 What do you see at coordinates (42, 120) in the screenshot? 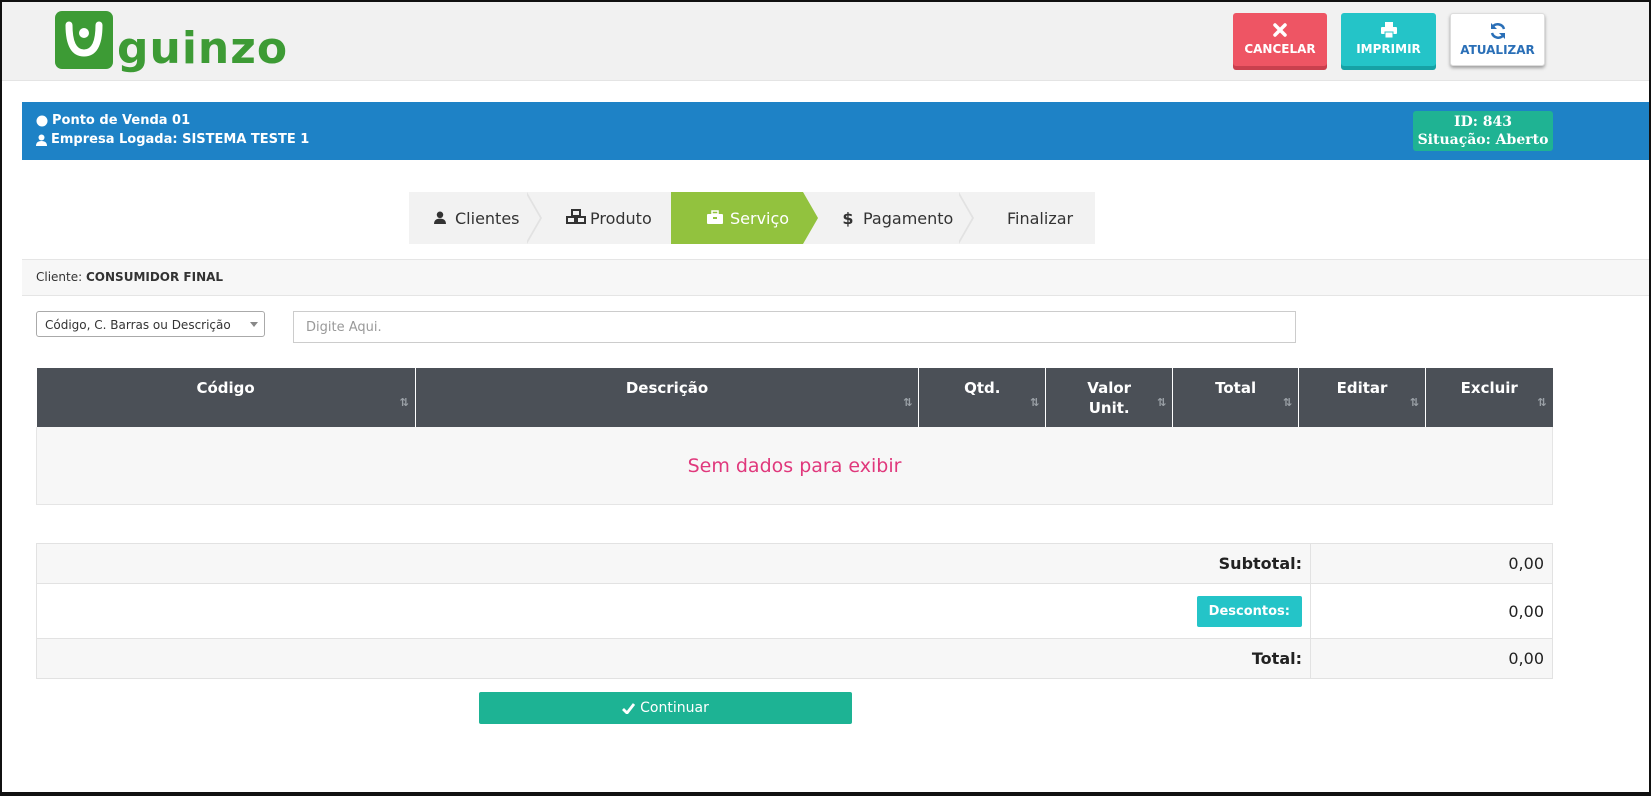
I see `circle-icon` at bounding box center [42, 120].